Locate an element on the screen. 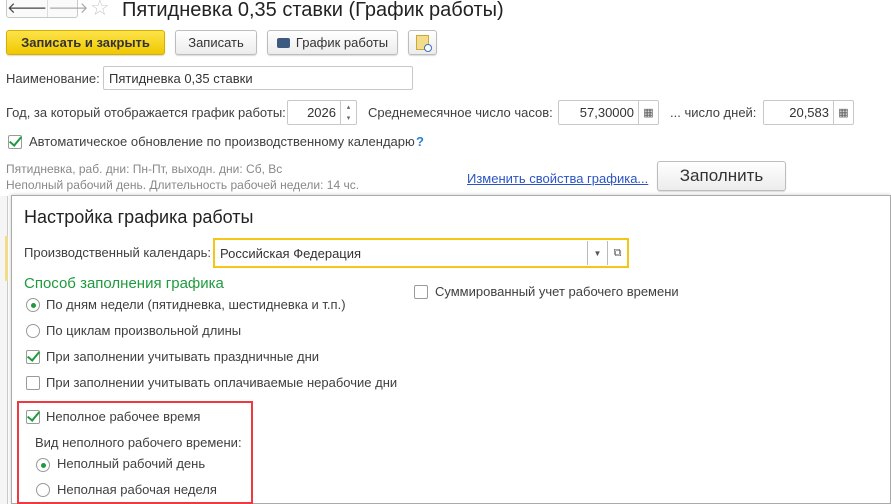  radio-part-week-label: Неполная рабочая неделя is located at coordinates (137, 489).